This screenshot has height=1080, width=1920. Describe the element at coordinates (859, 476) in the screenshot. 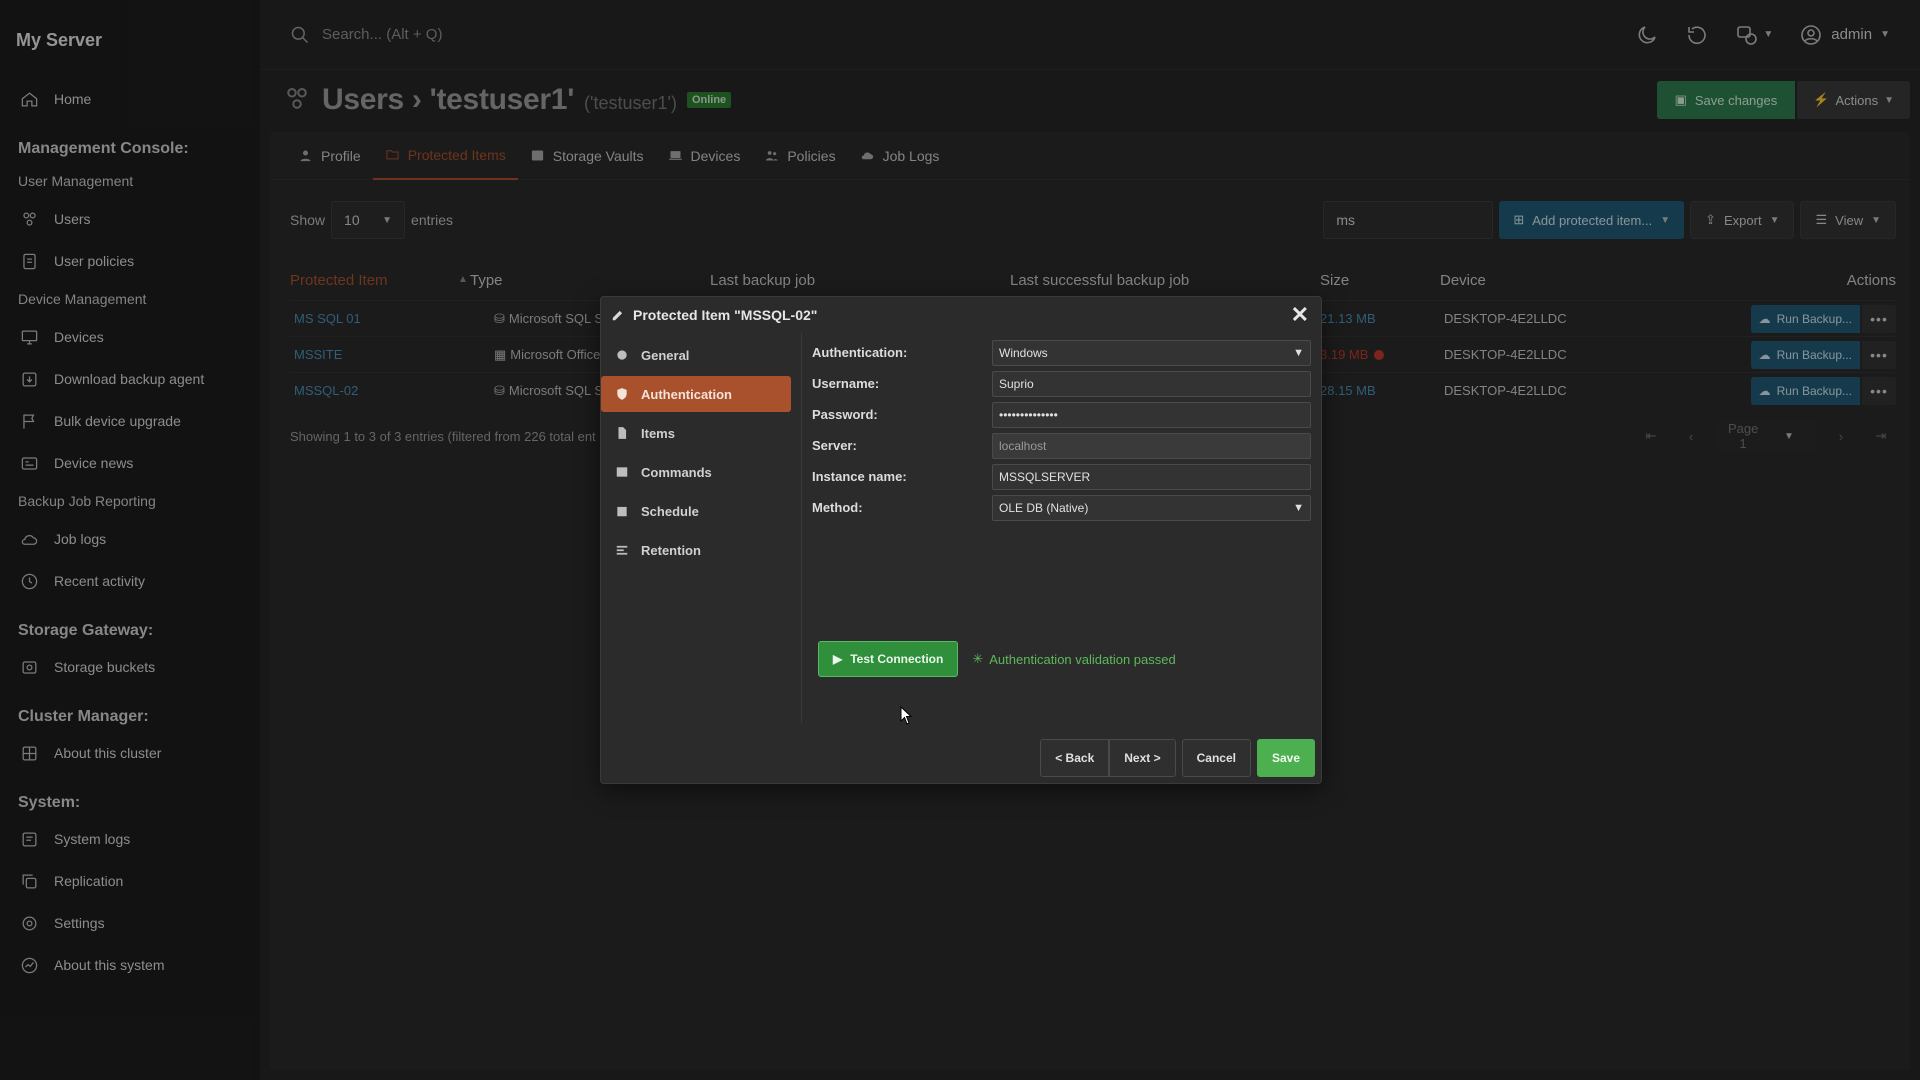

I see `instance-name-label: Instance name:` at that location.